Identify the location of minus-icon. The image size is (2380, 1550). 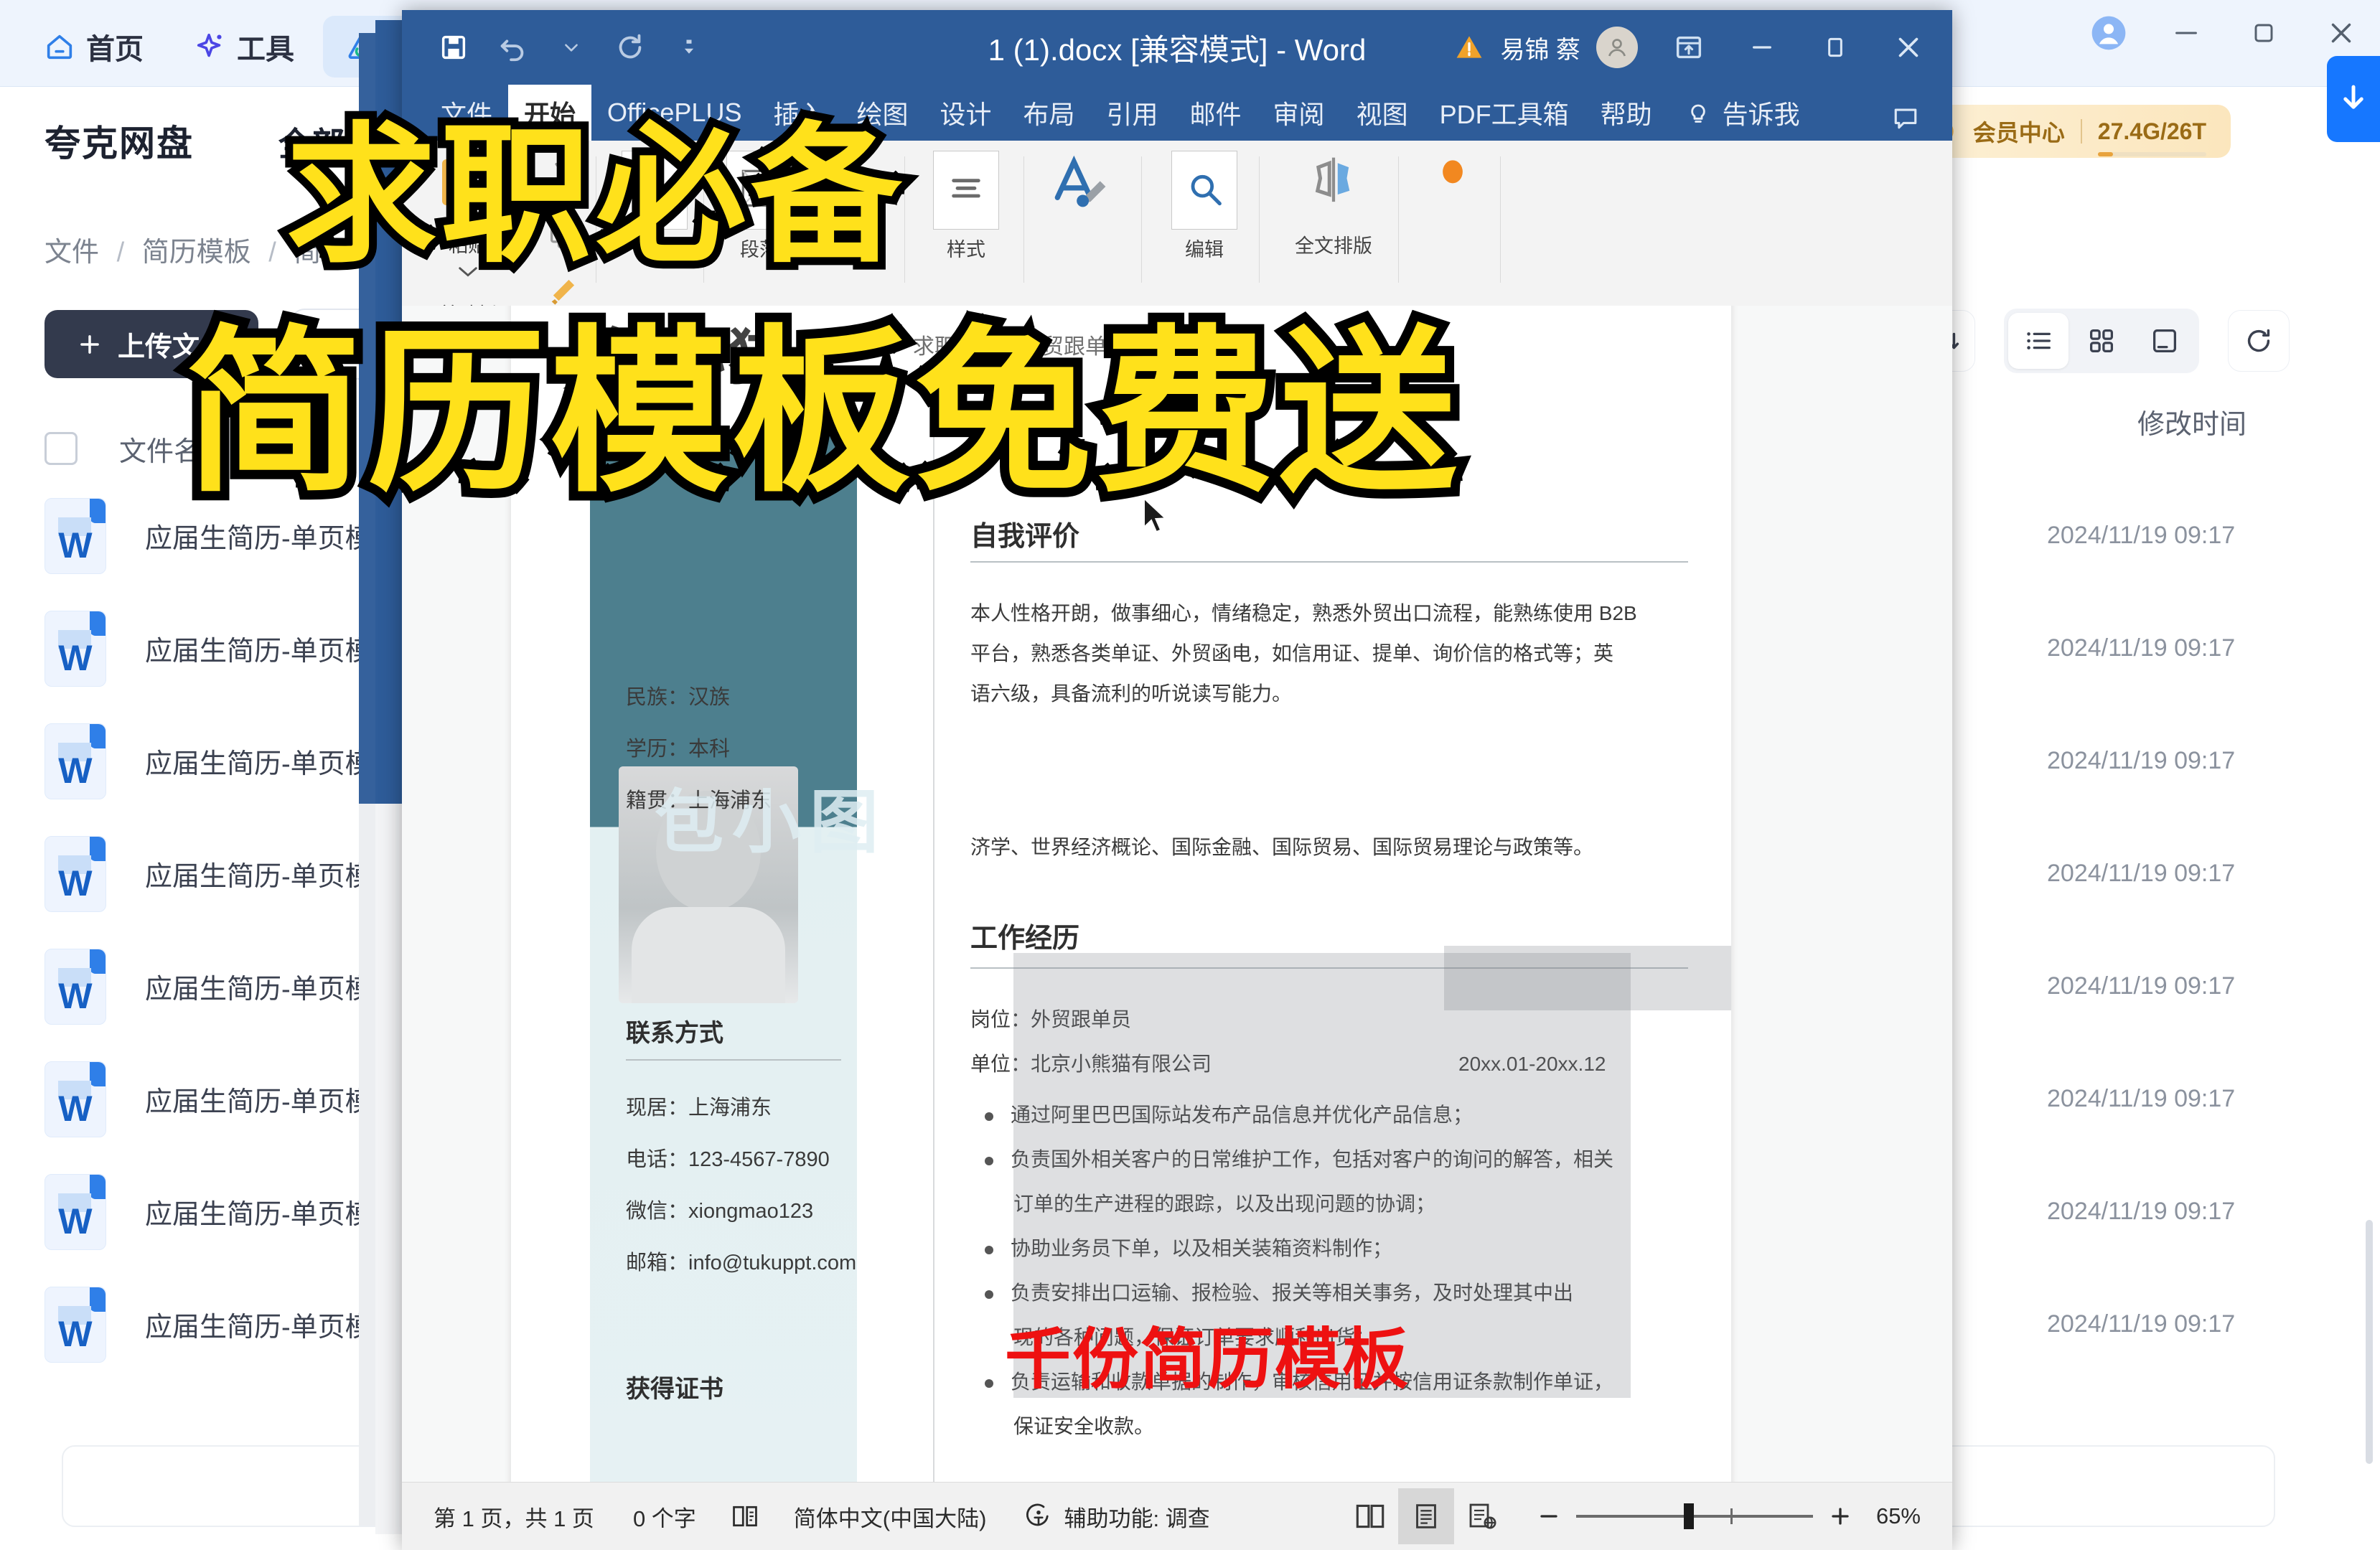
(1548, 1516).